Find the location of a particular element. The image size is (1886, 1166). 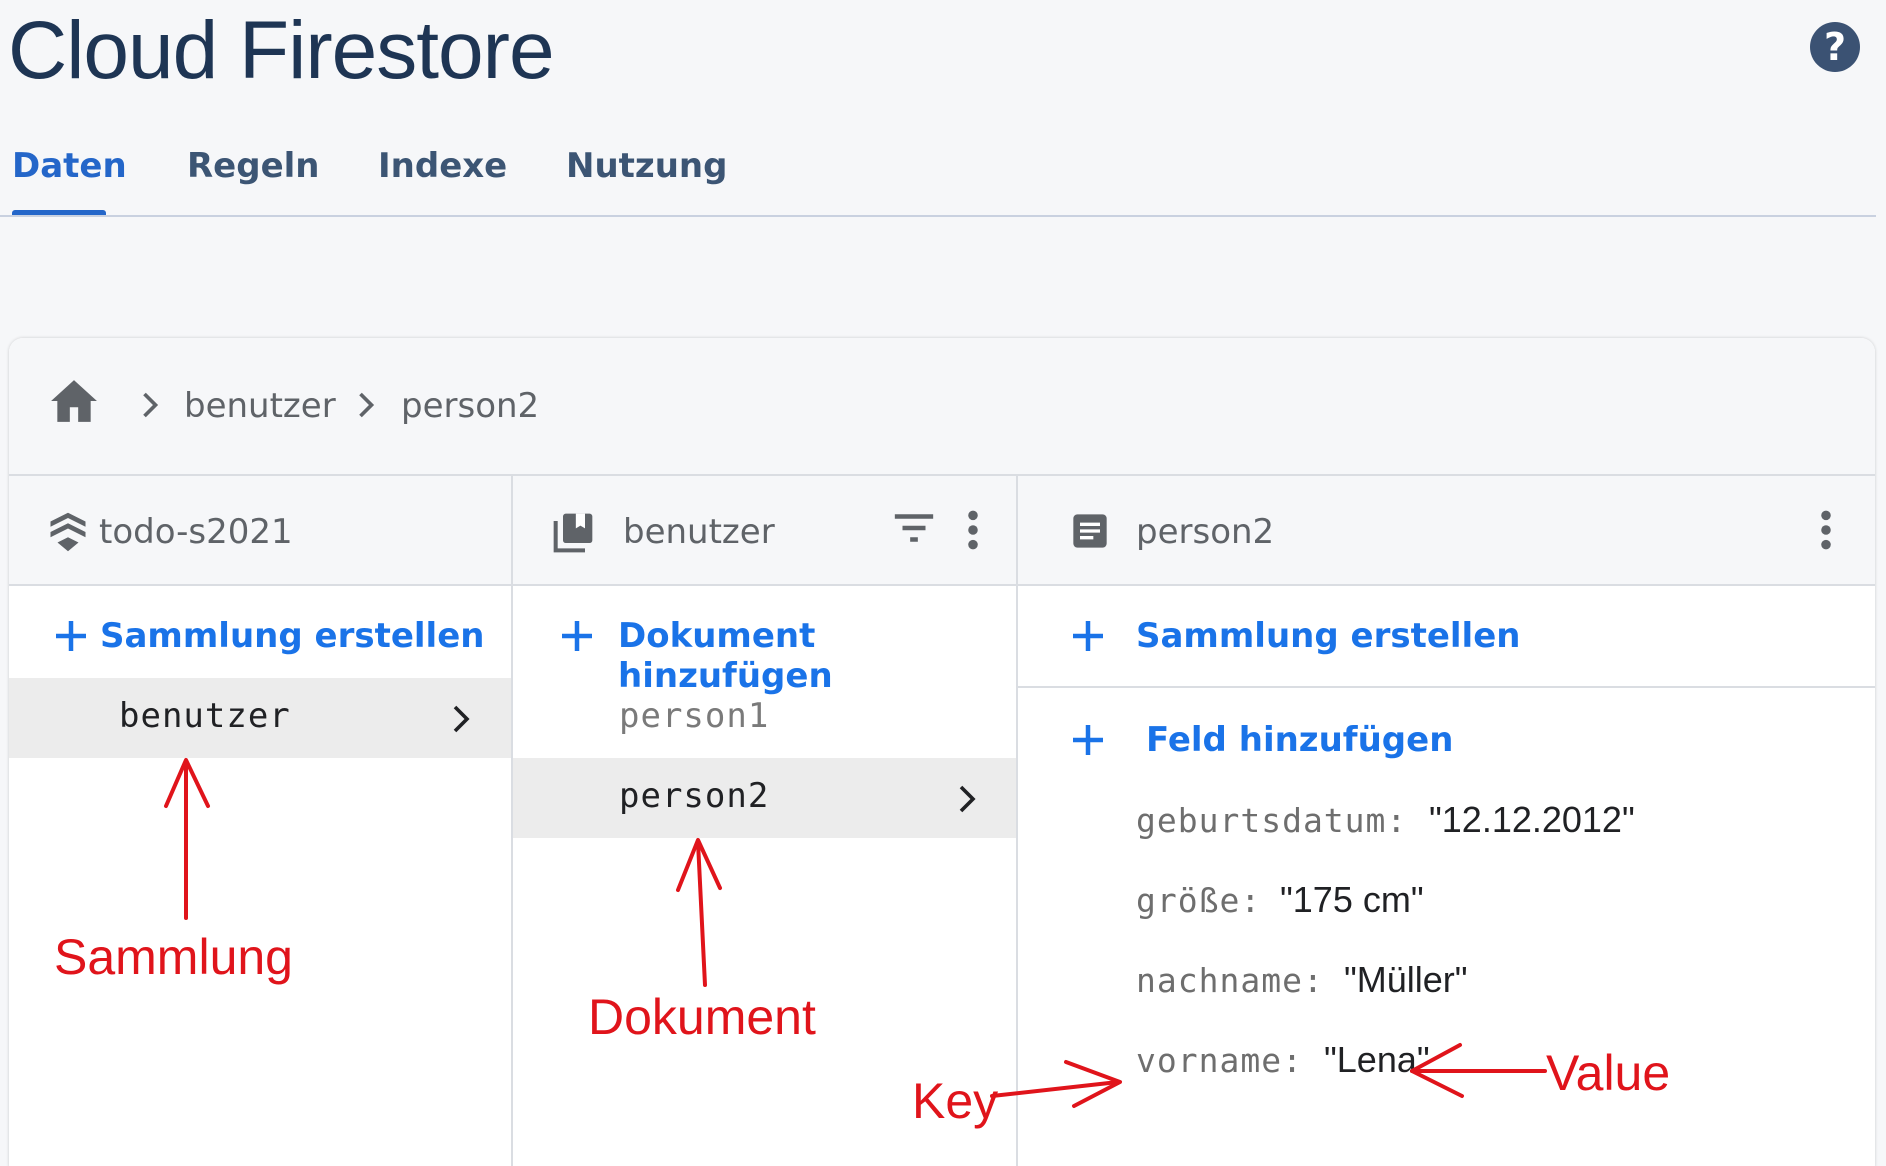

field-key: nachname: is located at coordinates (1230, 980).